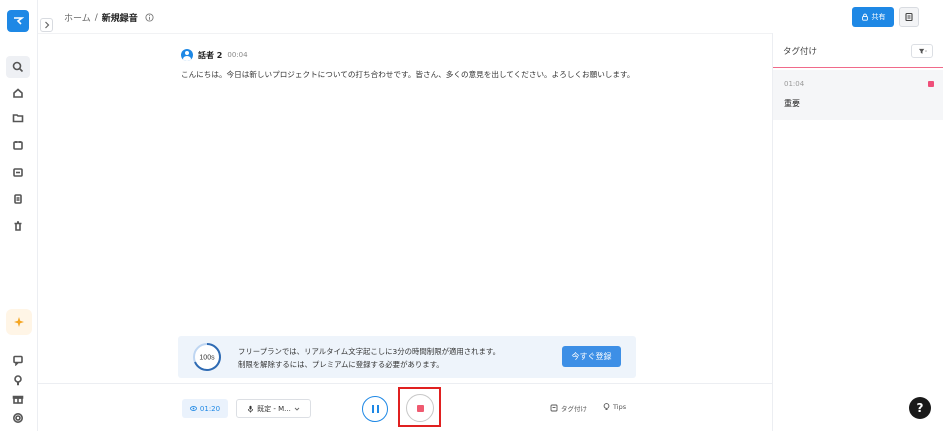 This screenshot has width=943, height=431. I want to click on header-divider, so click(405, 33).